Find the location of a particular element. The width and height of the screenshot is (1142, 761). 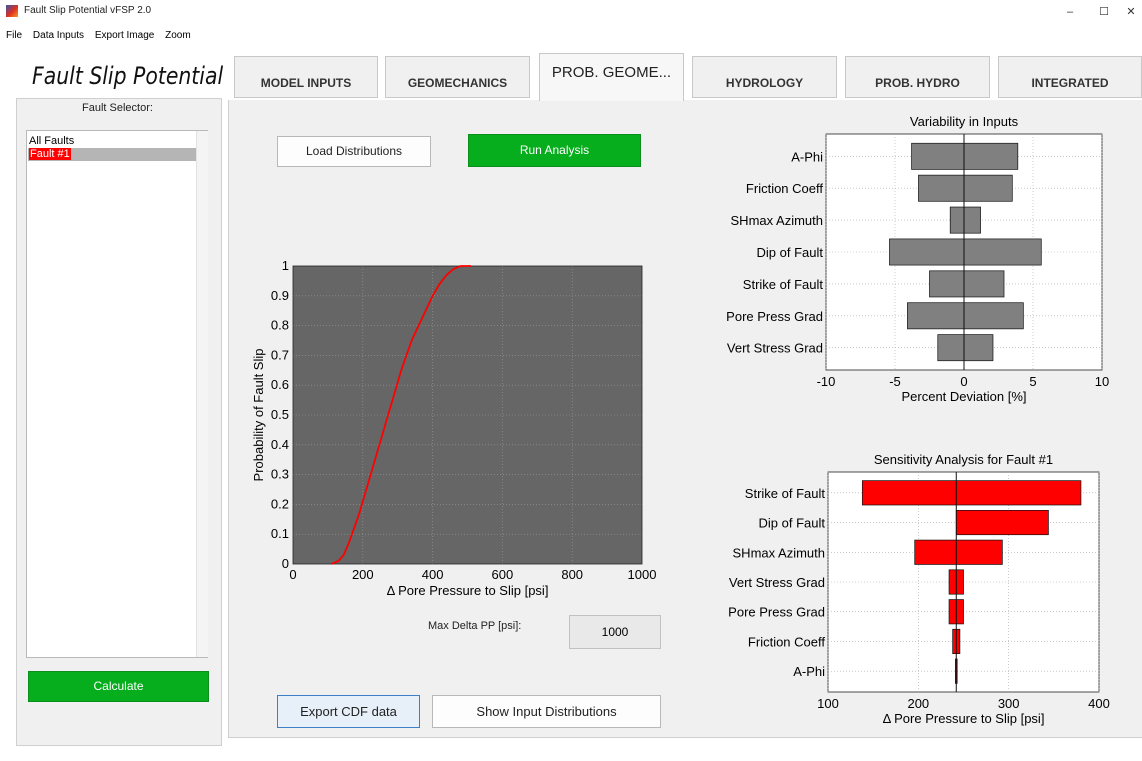

sensitivity-x-tick-label: 100 is located at coordinates (828, 703).